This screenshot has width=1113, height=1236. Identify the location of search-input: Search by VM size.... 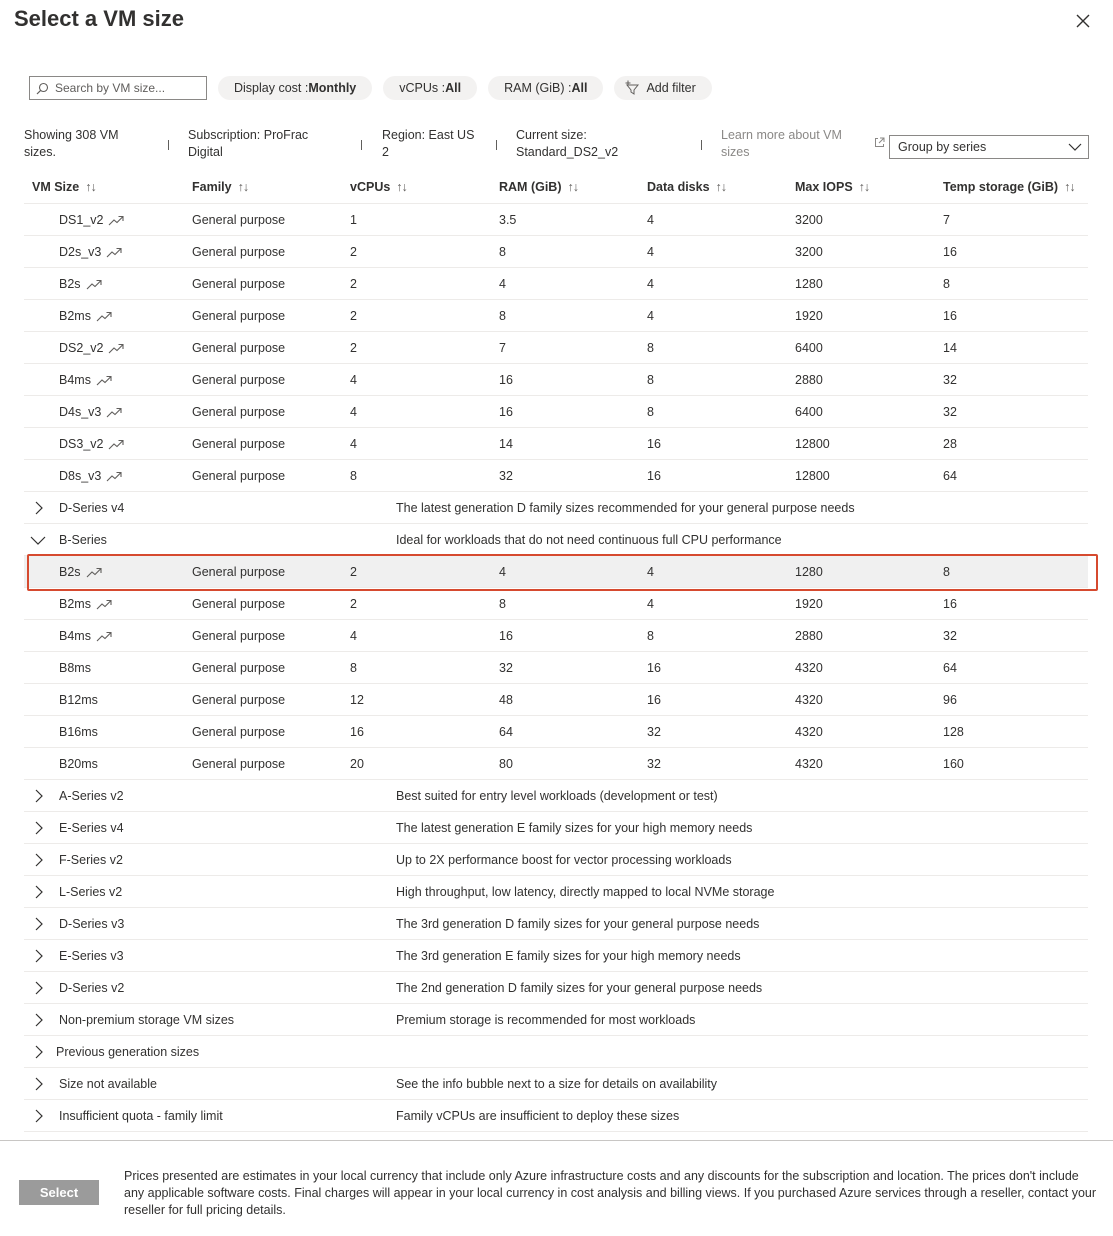
(118, 88).